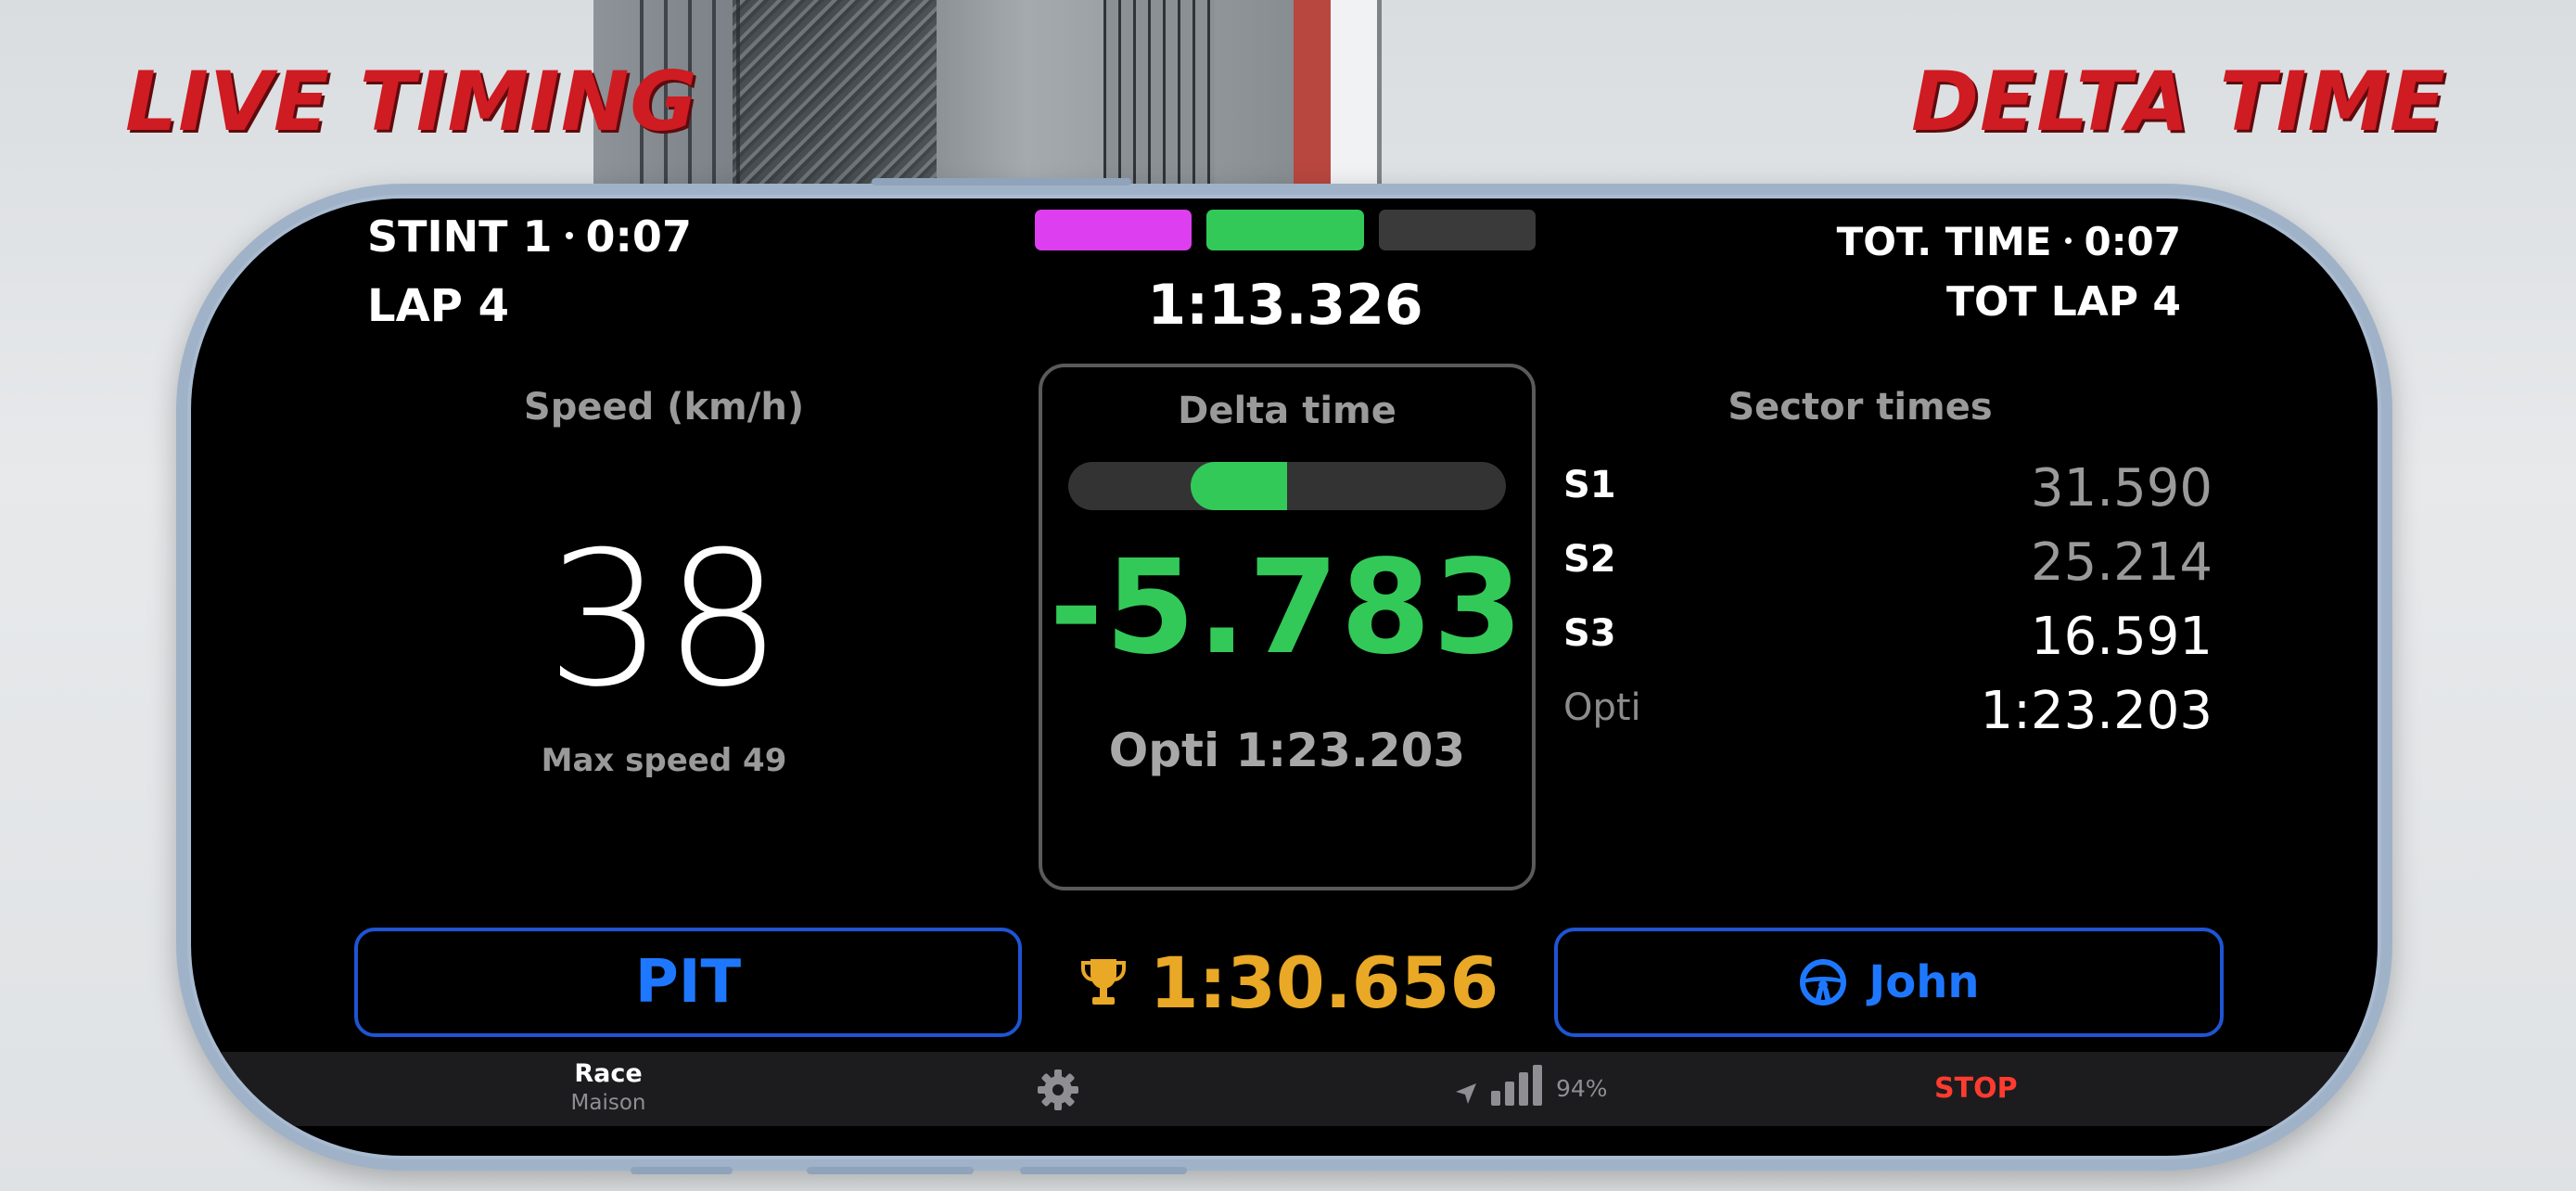 The image size is (2576, 1191). I want to click on sector-label: S3, so click(1589, 633).